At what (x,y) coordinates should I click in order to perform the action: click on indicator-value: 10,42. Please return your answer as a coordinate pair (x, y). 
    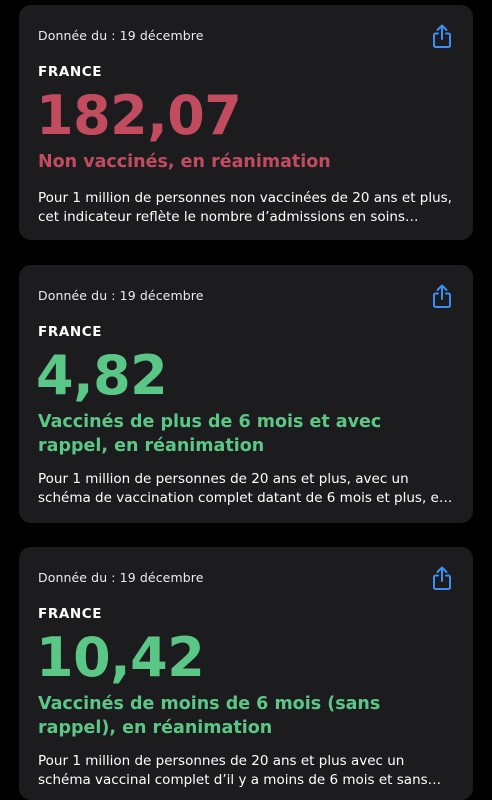
    Looking at the image, I should click on (120, 657).